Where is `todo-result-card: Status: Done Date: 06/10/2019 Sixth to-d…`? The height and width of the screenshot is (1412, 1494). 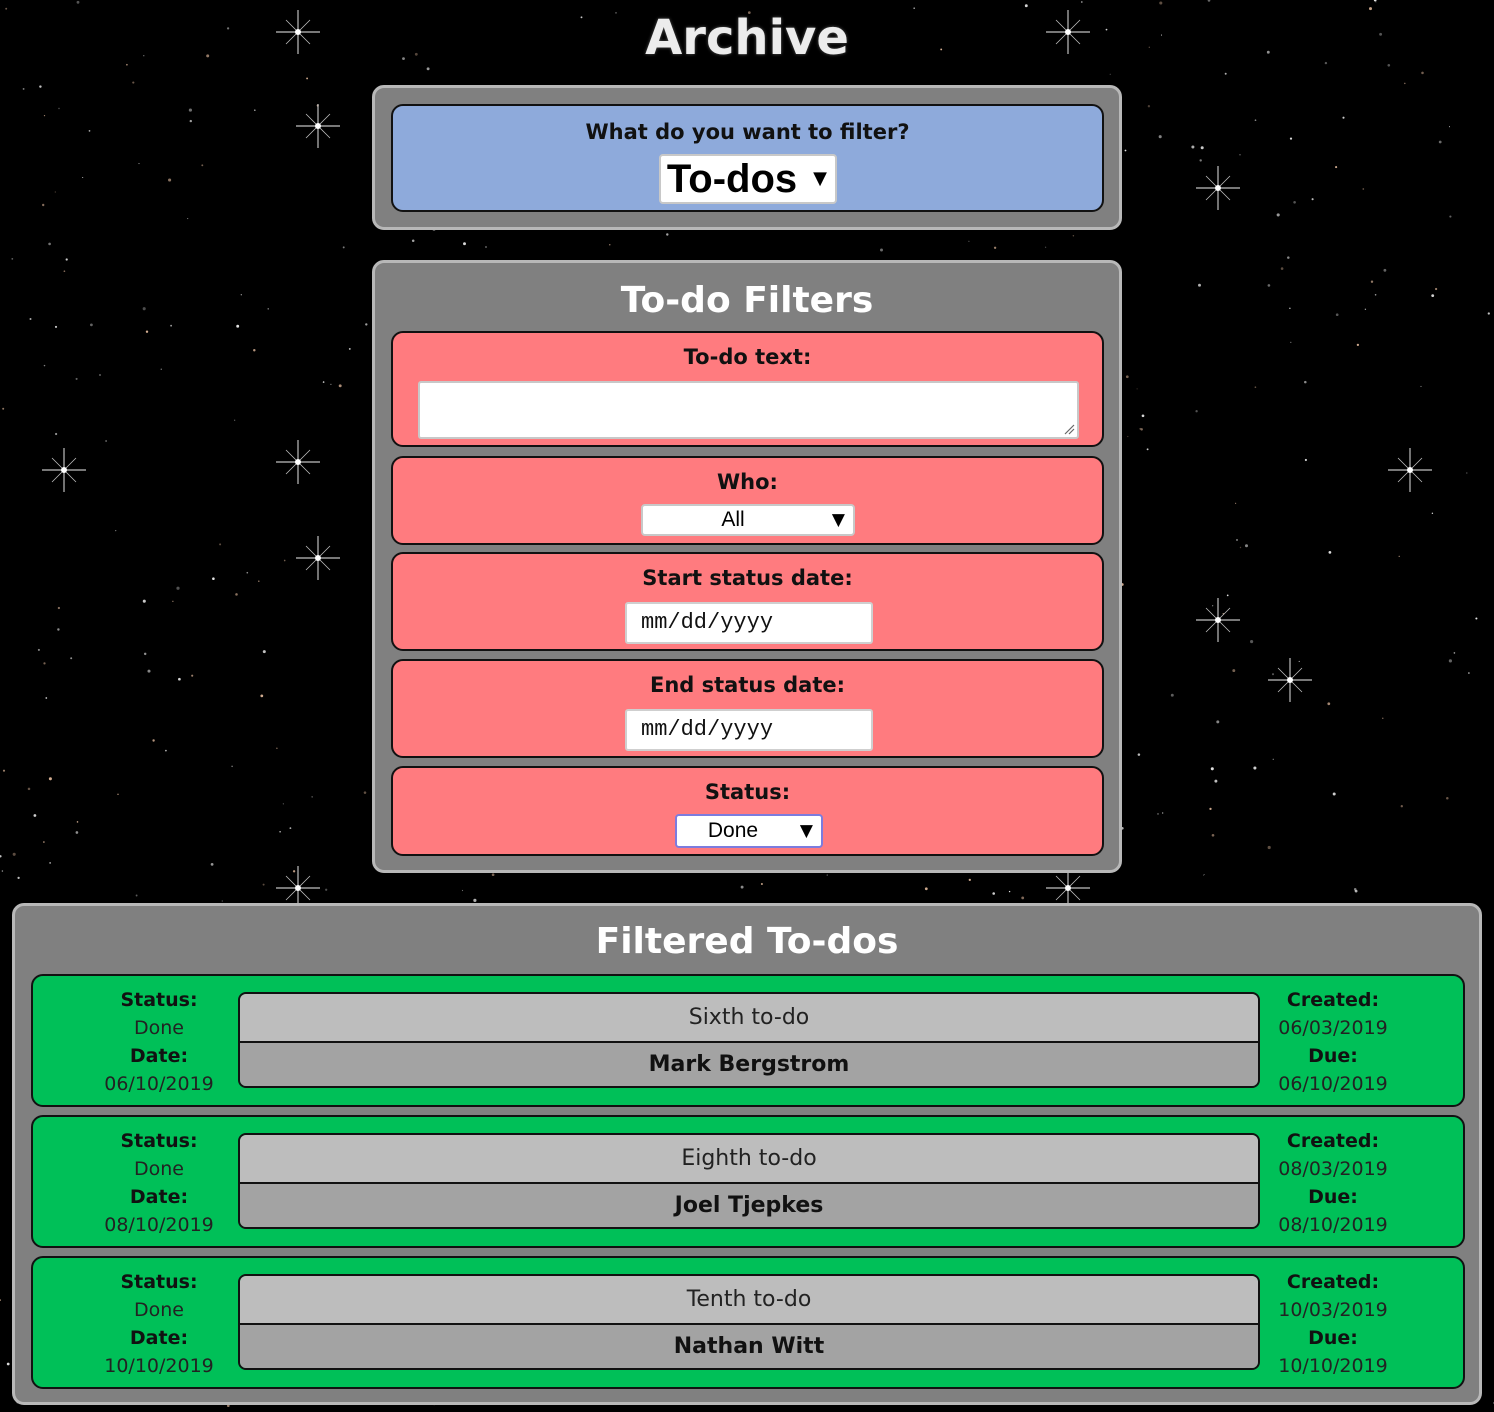
todo-result-card: Status: Done Date: 06/10/2019 Sixth to-d… is located at coordinates (748, 1040).